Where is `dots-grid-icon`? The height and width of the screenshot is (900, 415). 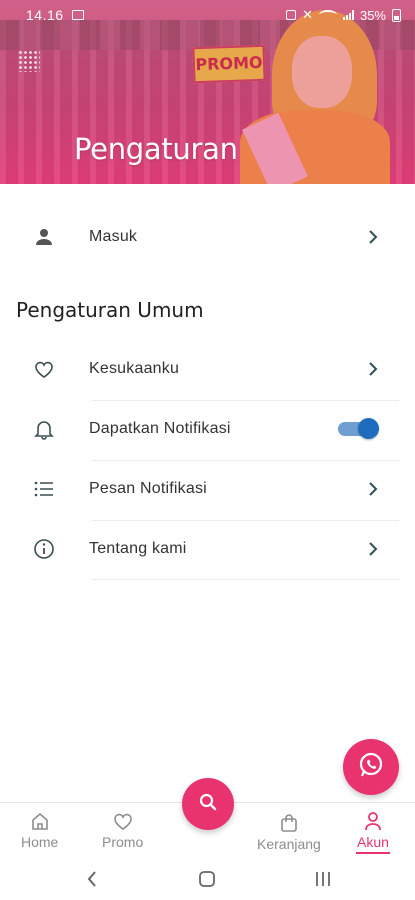
dots-grid-icon is located at coordinates (29, 61).